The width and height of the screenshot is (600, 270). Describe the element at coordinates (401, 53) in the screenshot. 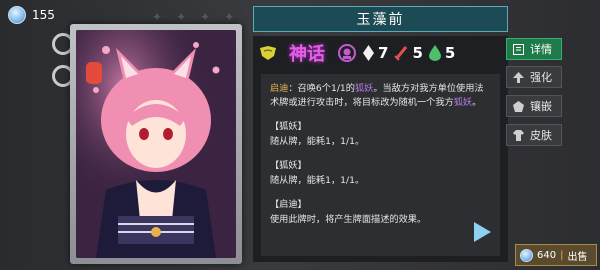

I see `sword-icon` at that location.